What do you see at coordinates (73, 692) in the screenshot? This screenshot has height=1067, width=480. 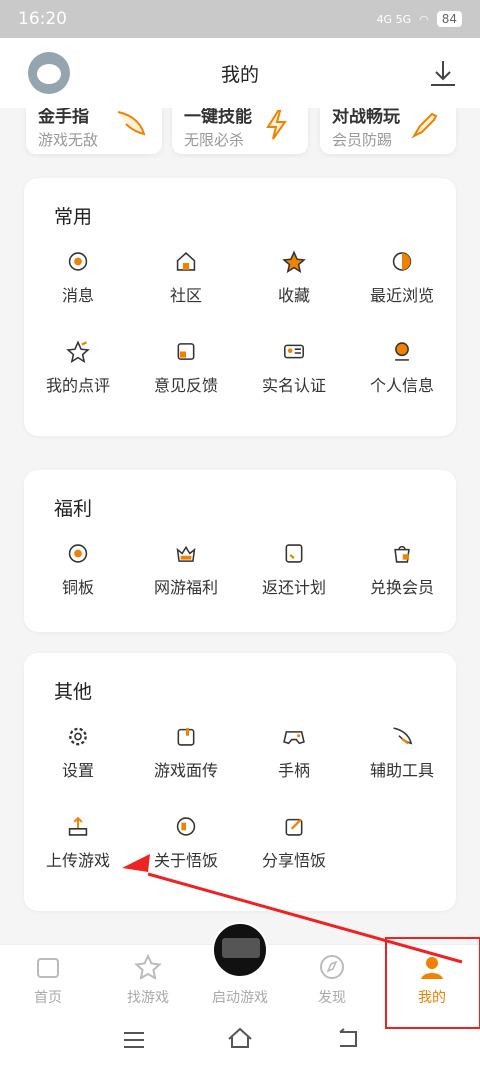 I see `section-title: 其他` at bounding box center [73, 692].